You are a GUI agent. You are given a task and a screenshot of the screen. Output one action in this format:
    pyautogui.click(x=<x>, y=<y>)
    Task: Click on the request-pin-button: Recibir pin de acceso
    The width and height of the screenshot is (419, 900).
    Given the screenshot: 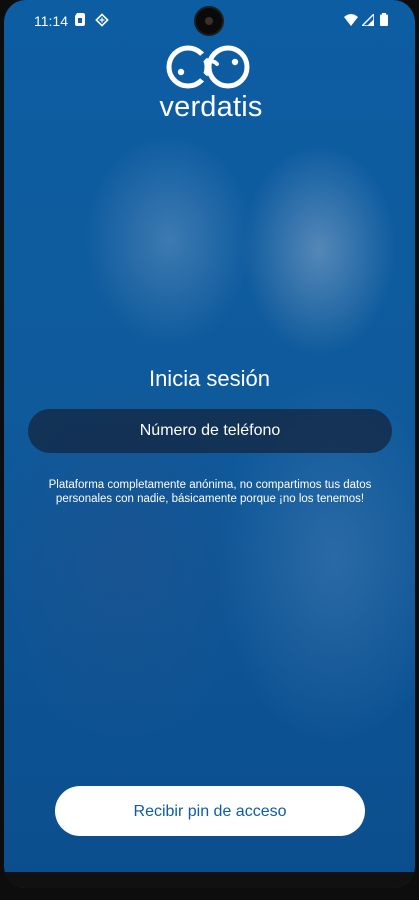 What is the action you would take?
    pyautogui.click(x=210, y=811)
    